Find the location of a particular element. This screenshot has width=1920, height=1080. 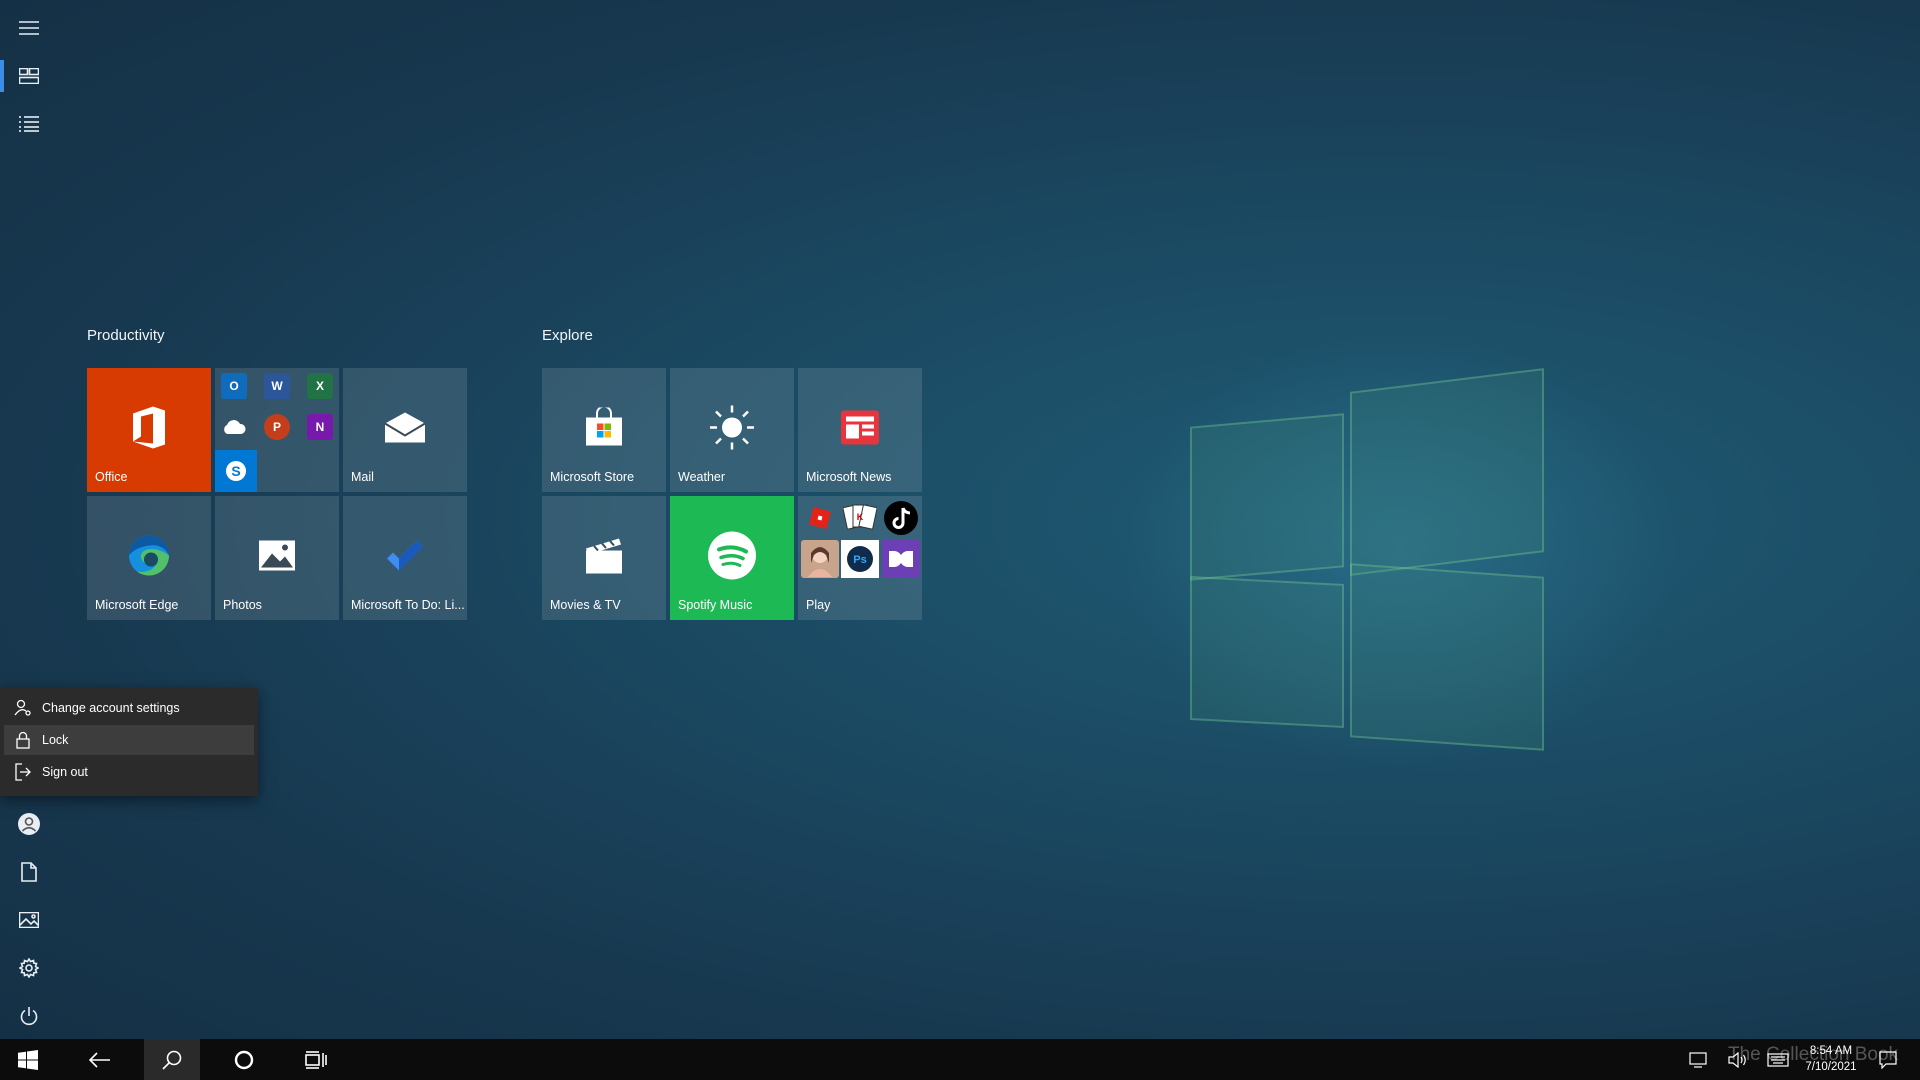

tile-label: Microsoft News is located at coordinates (849, 477).